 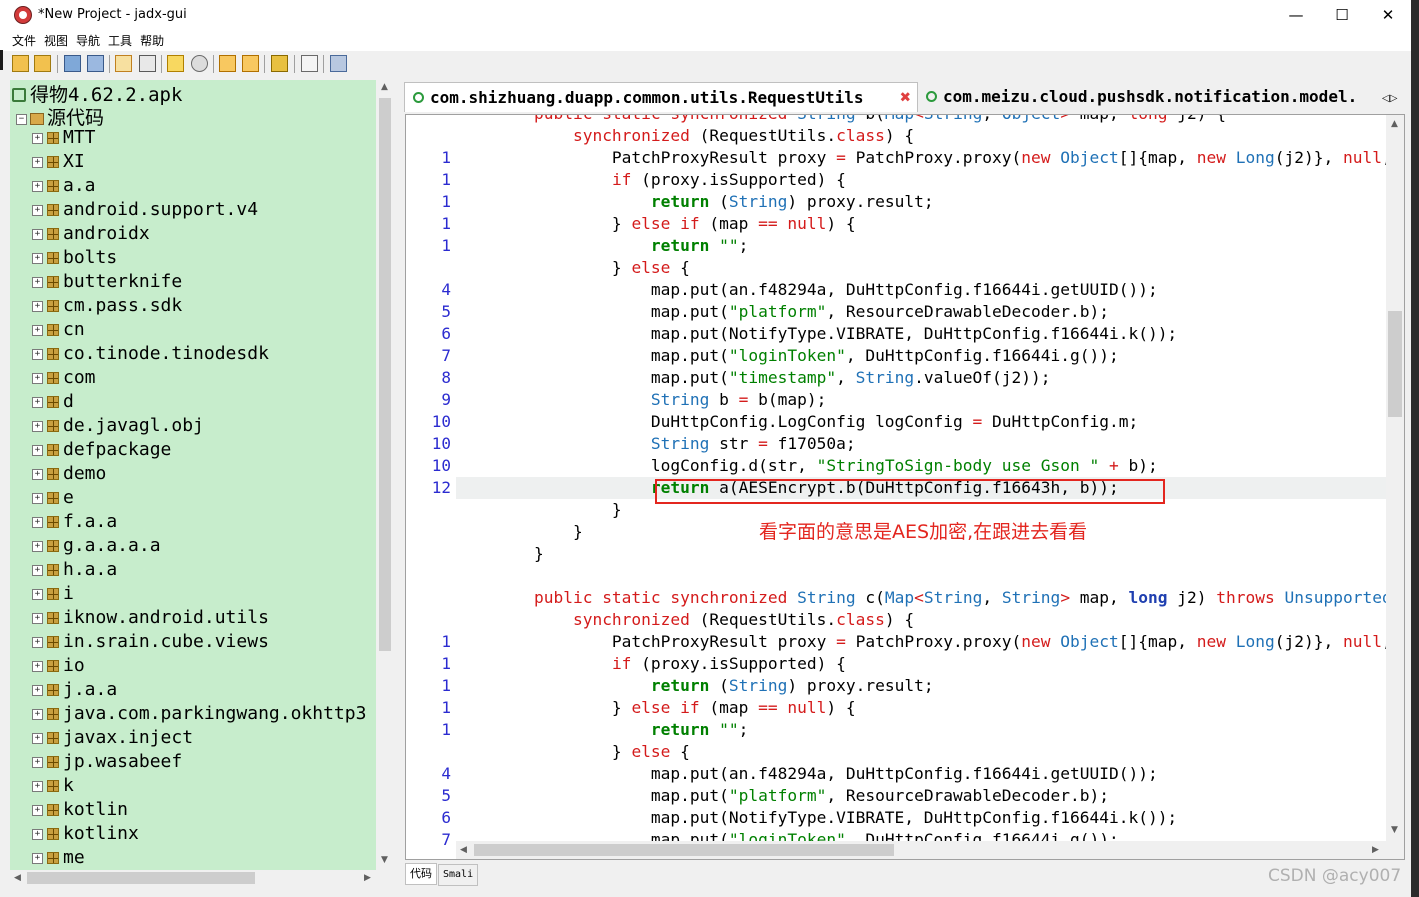 What do you see at coordinates (101, 450) in the screenshot?
I see `tree-package-item: + defpackage` at bounding box center [101, 450].